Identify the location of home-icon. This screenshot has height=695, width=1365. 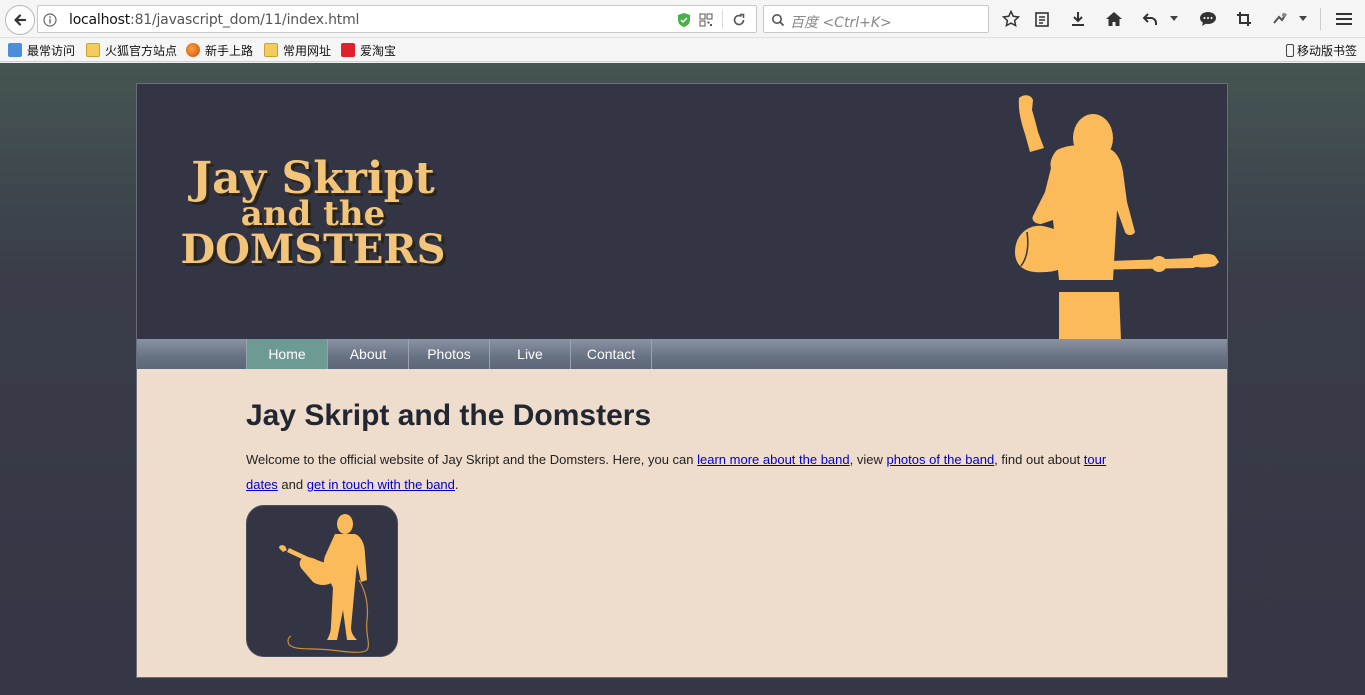
(1114, 19).